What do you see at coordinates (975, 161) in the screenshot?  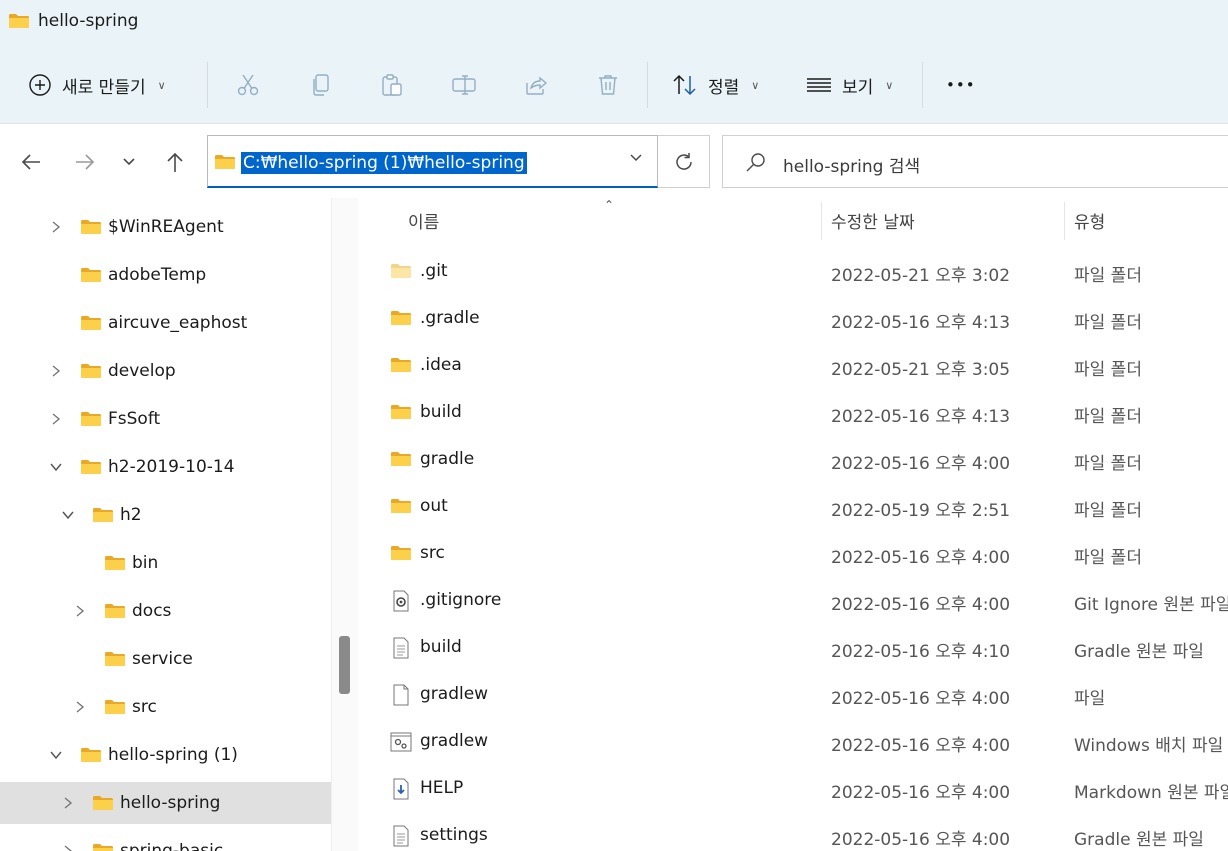 I see `search-box: hello-spring 검색` at bounding box center [975, 161].